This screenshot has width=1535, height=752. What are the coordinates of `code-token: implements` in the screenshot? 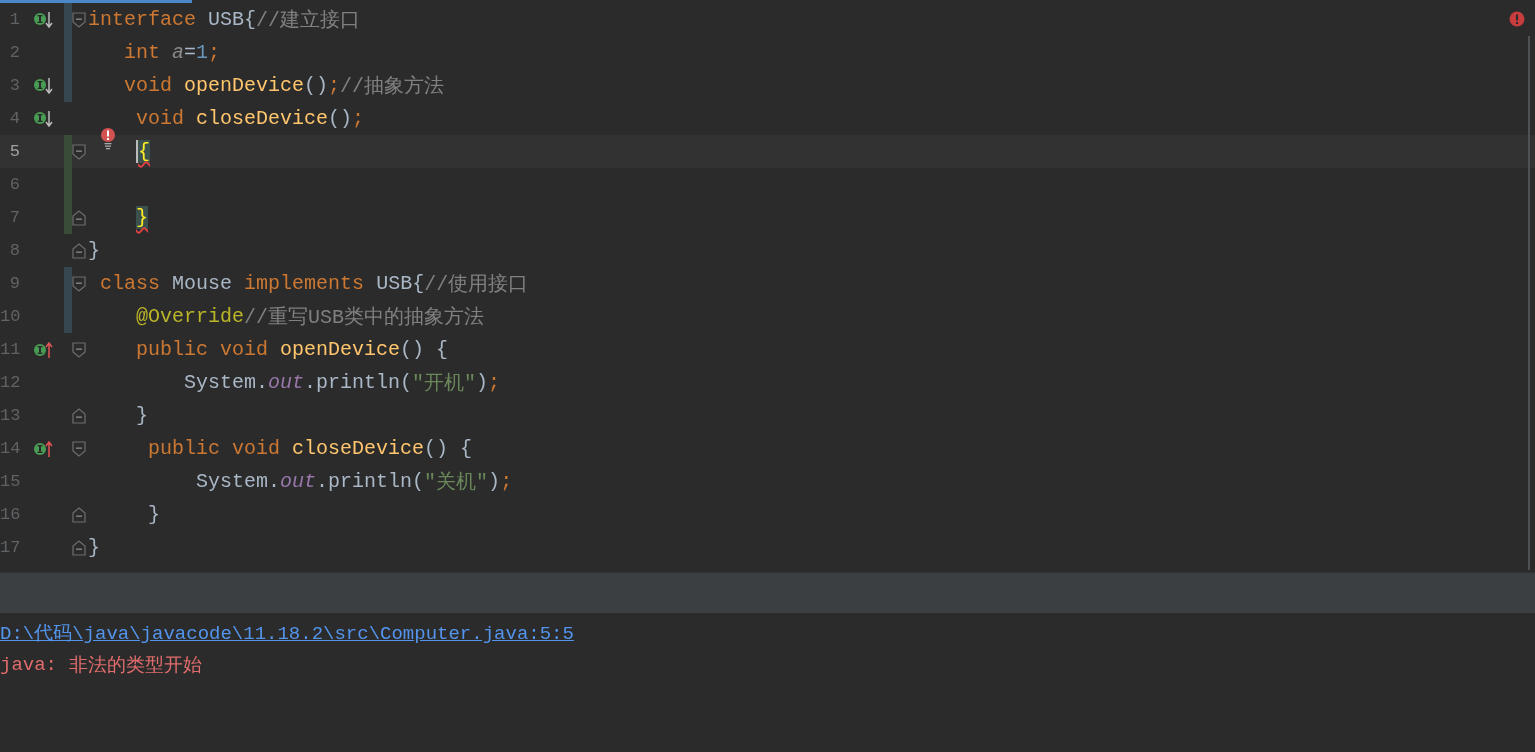 It's located at (304, 283).